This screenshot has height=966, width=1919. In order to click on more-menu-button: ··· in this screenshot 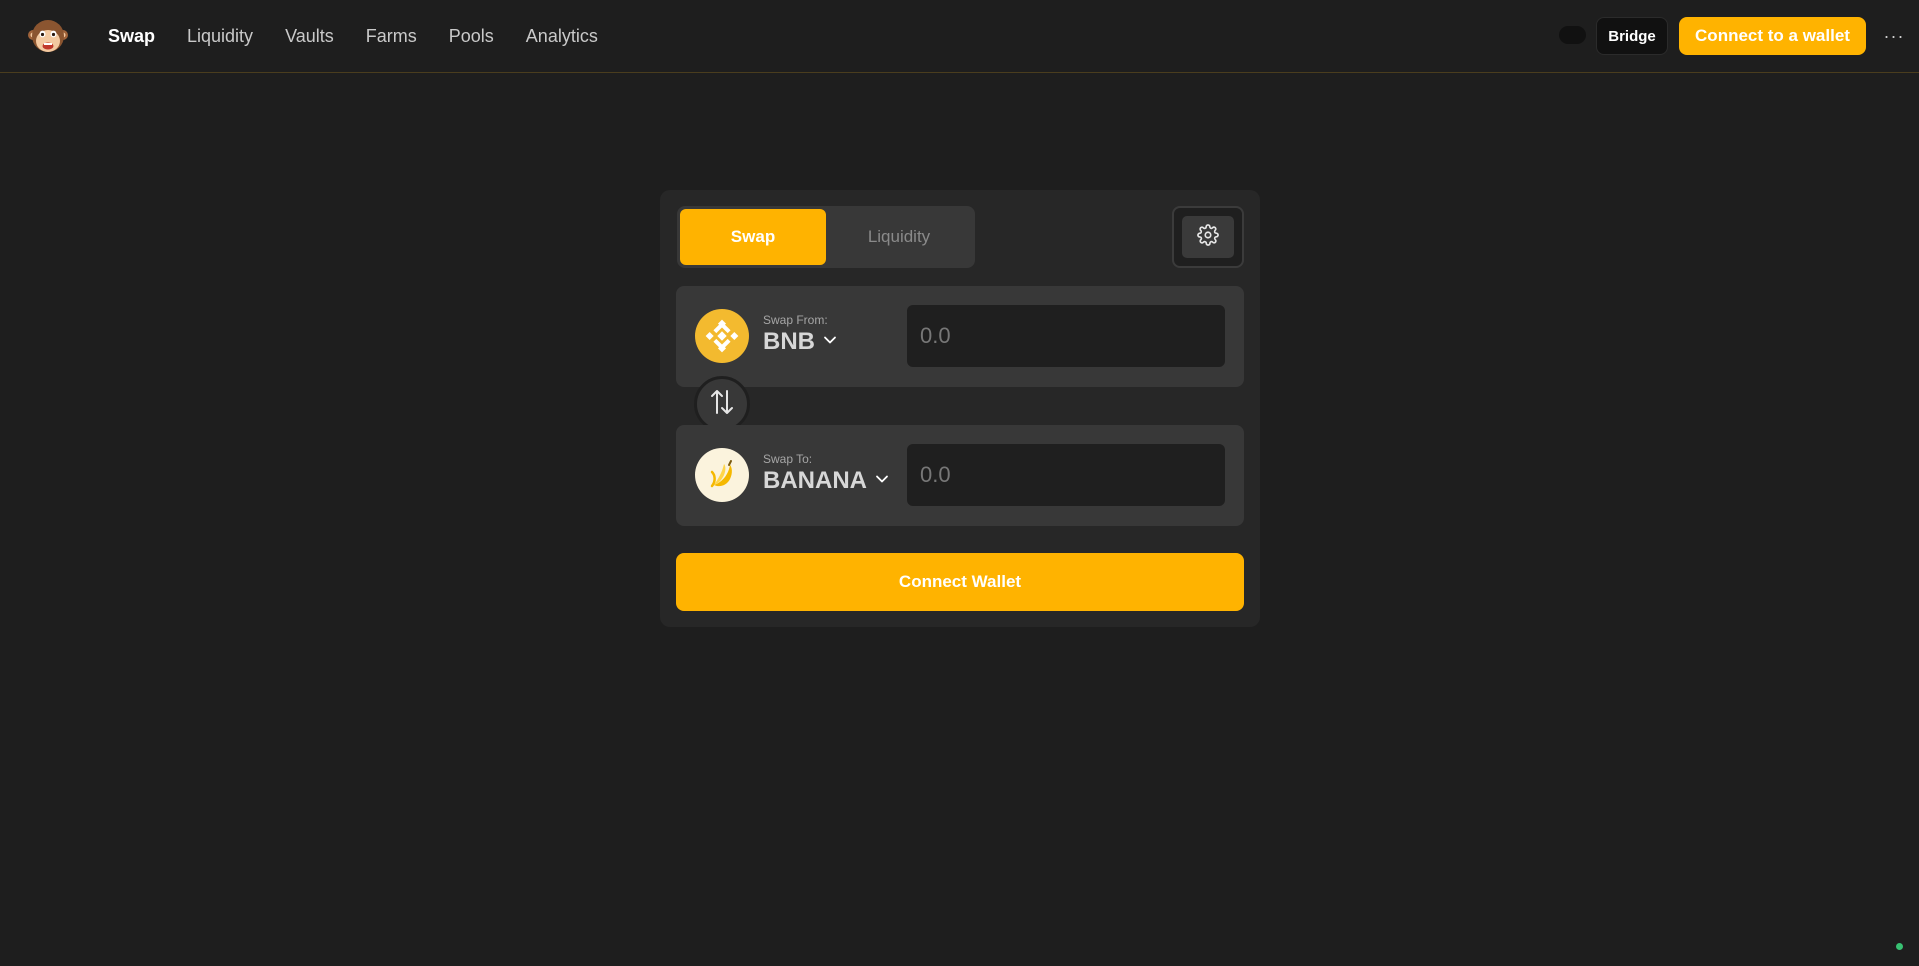, I will do `click(1894, 36)`.